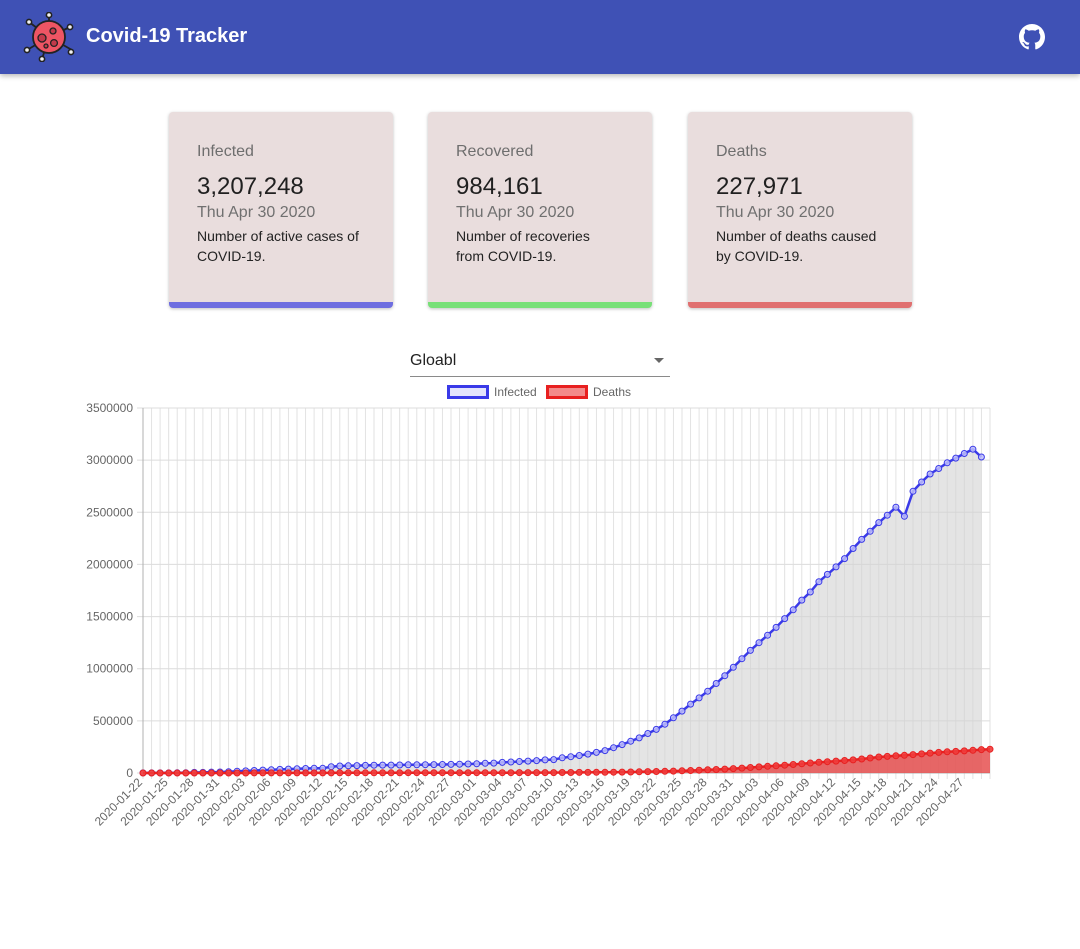  Describe the element at coordinates (109, 460) in the screenshot. I see `y-tick-label: 3000000` at that location.